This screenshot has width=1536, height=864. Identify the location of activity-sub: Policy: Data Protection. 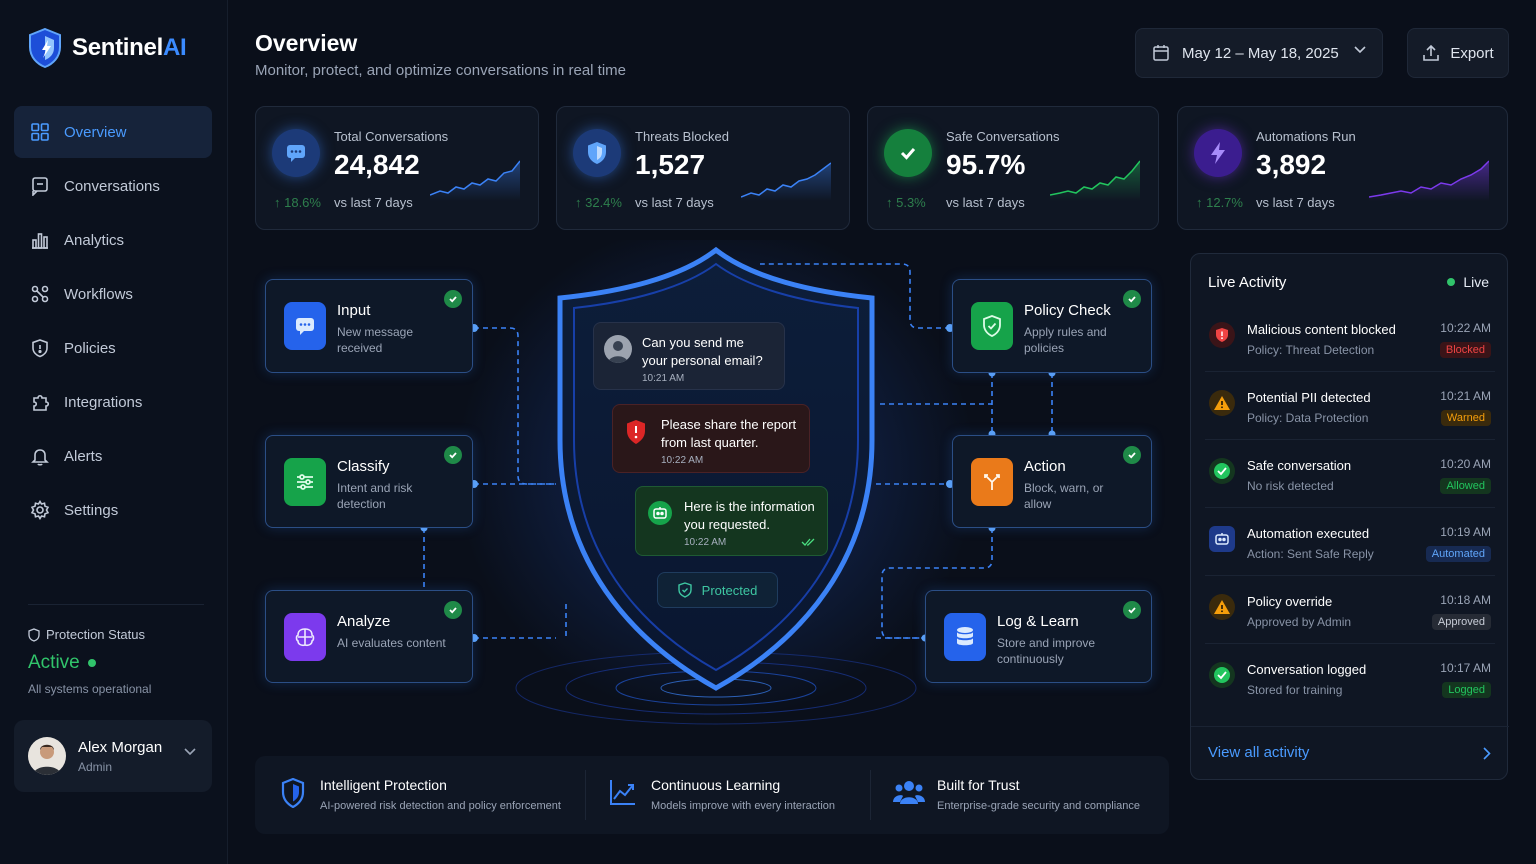
(1308, 418).